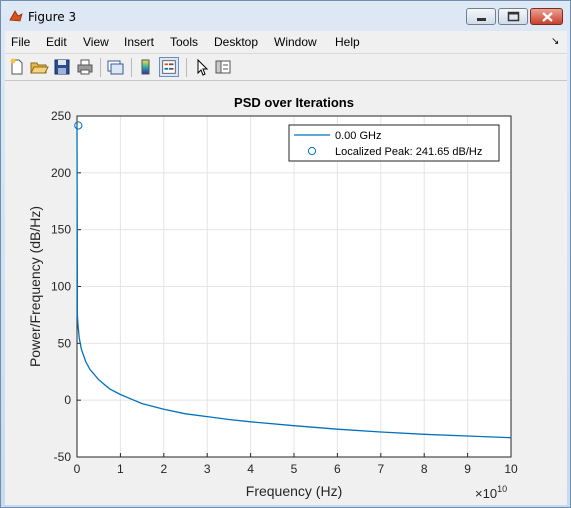  I want to click on print-icon, so click(85, 67).